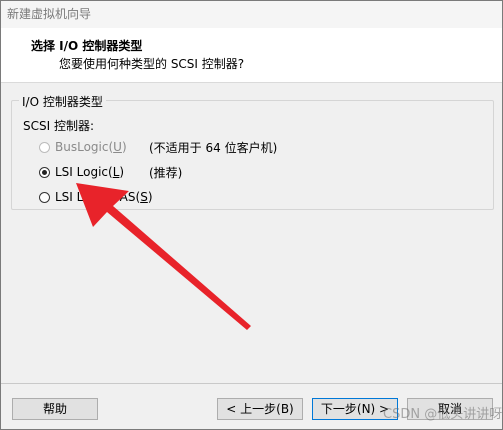  I want to click on annotation-arrow-icon, so click(163, 256).